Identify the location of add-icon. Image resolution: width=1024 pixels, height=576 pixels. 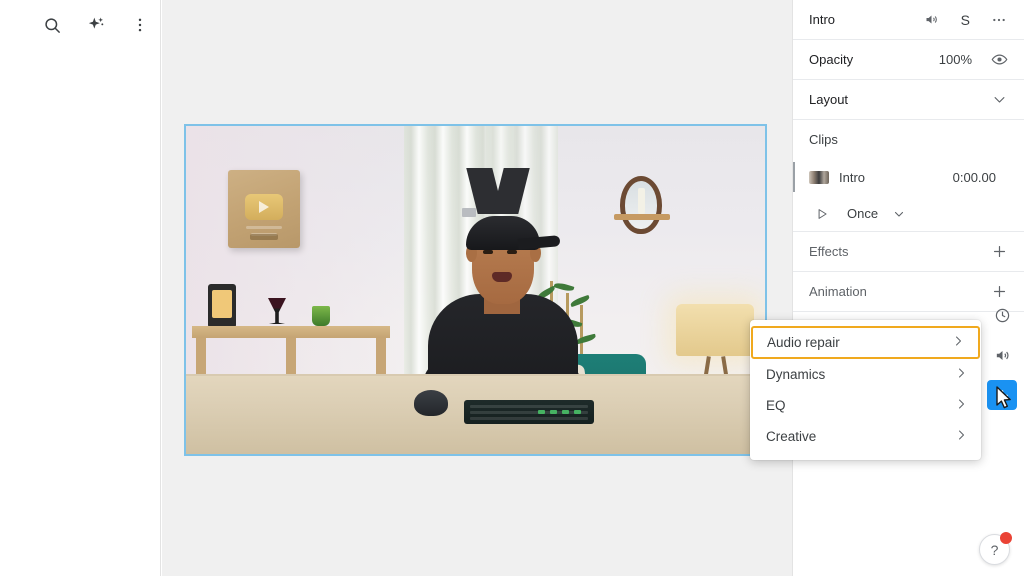
(1002, 395).